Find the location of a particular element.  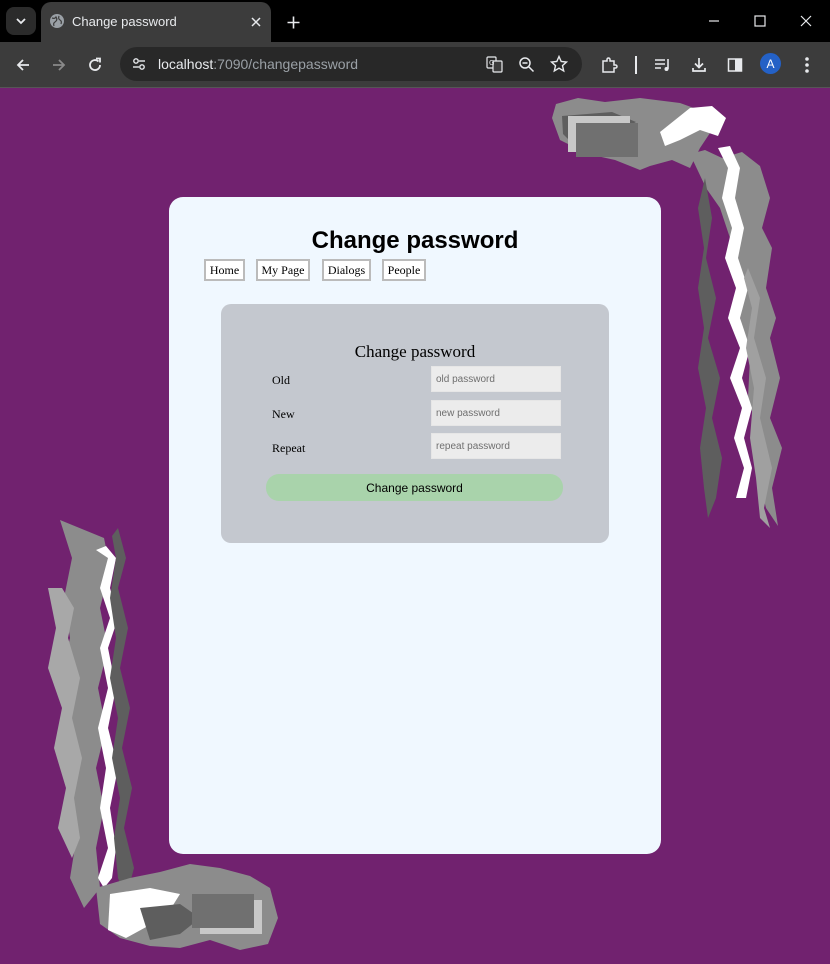

url-host: localhost is located at coordinates (186, 64).